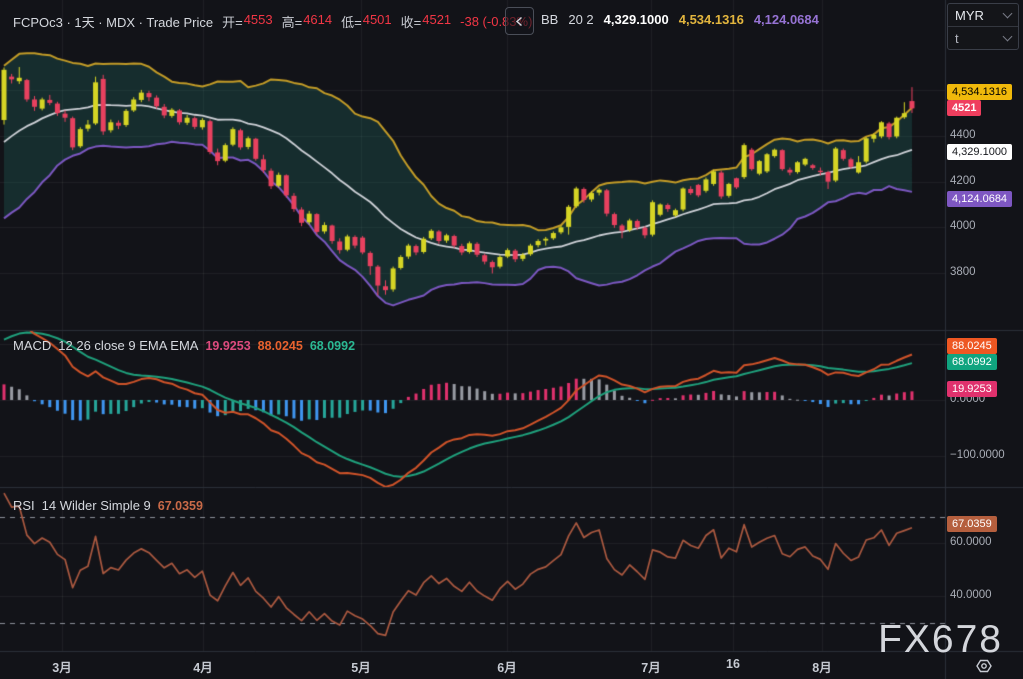 The image size is (1023, 679). What do you see at coordinates (258, 19) in the screenshot?
I see `open-value: 4553` at bounding box center [258, 19].